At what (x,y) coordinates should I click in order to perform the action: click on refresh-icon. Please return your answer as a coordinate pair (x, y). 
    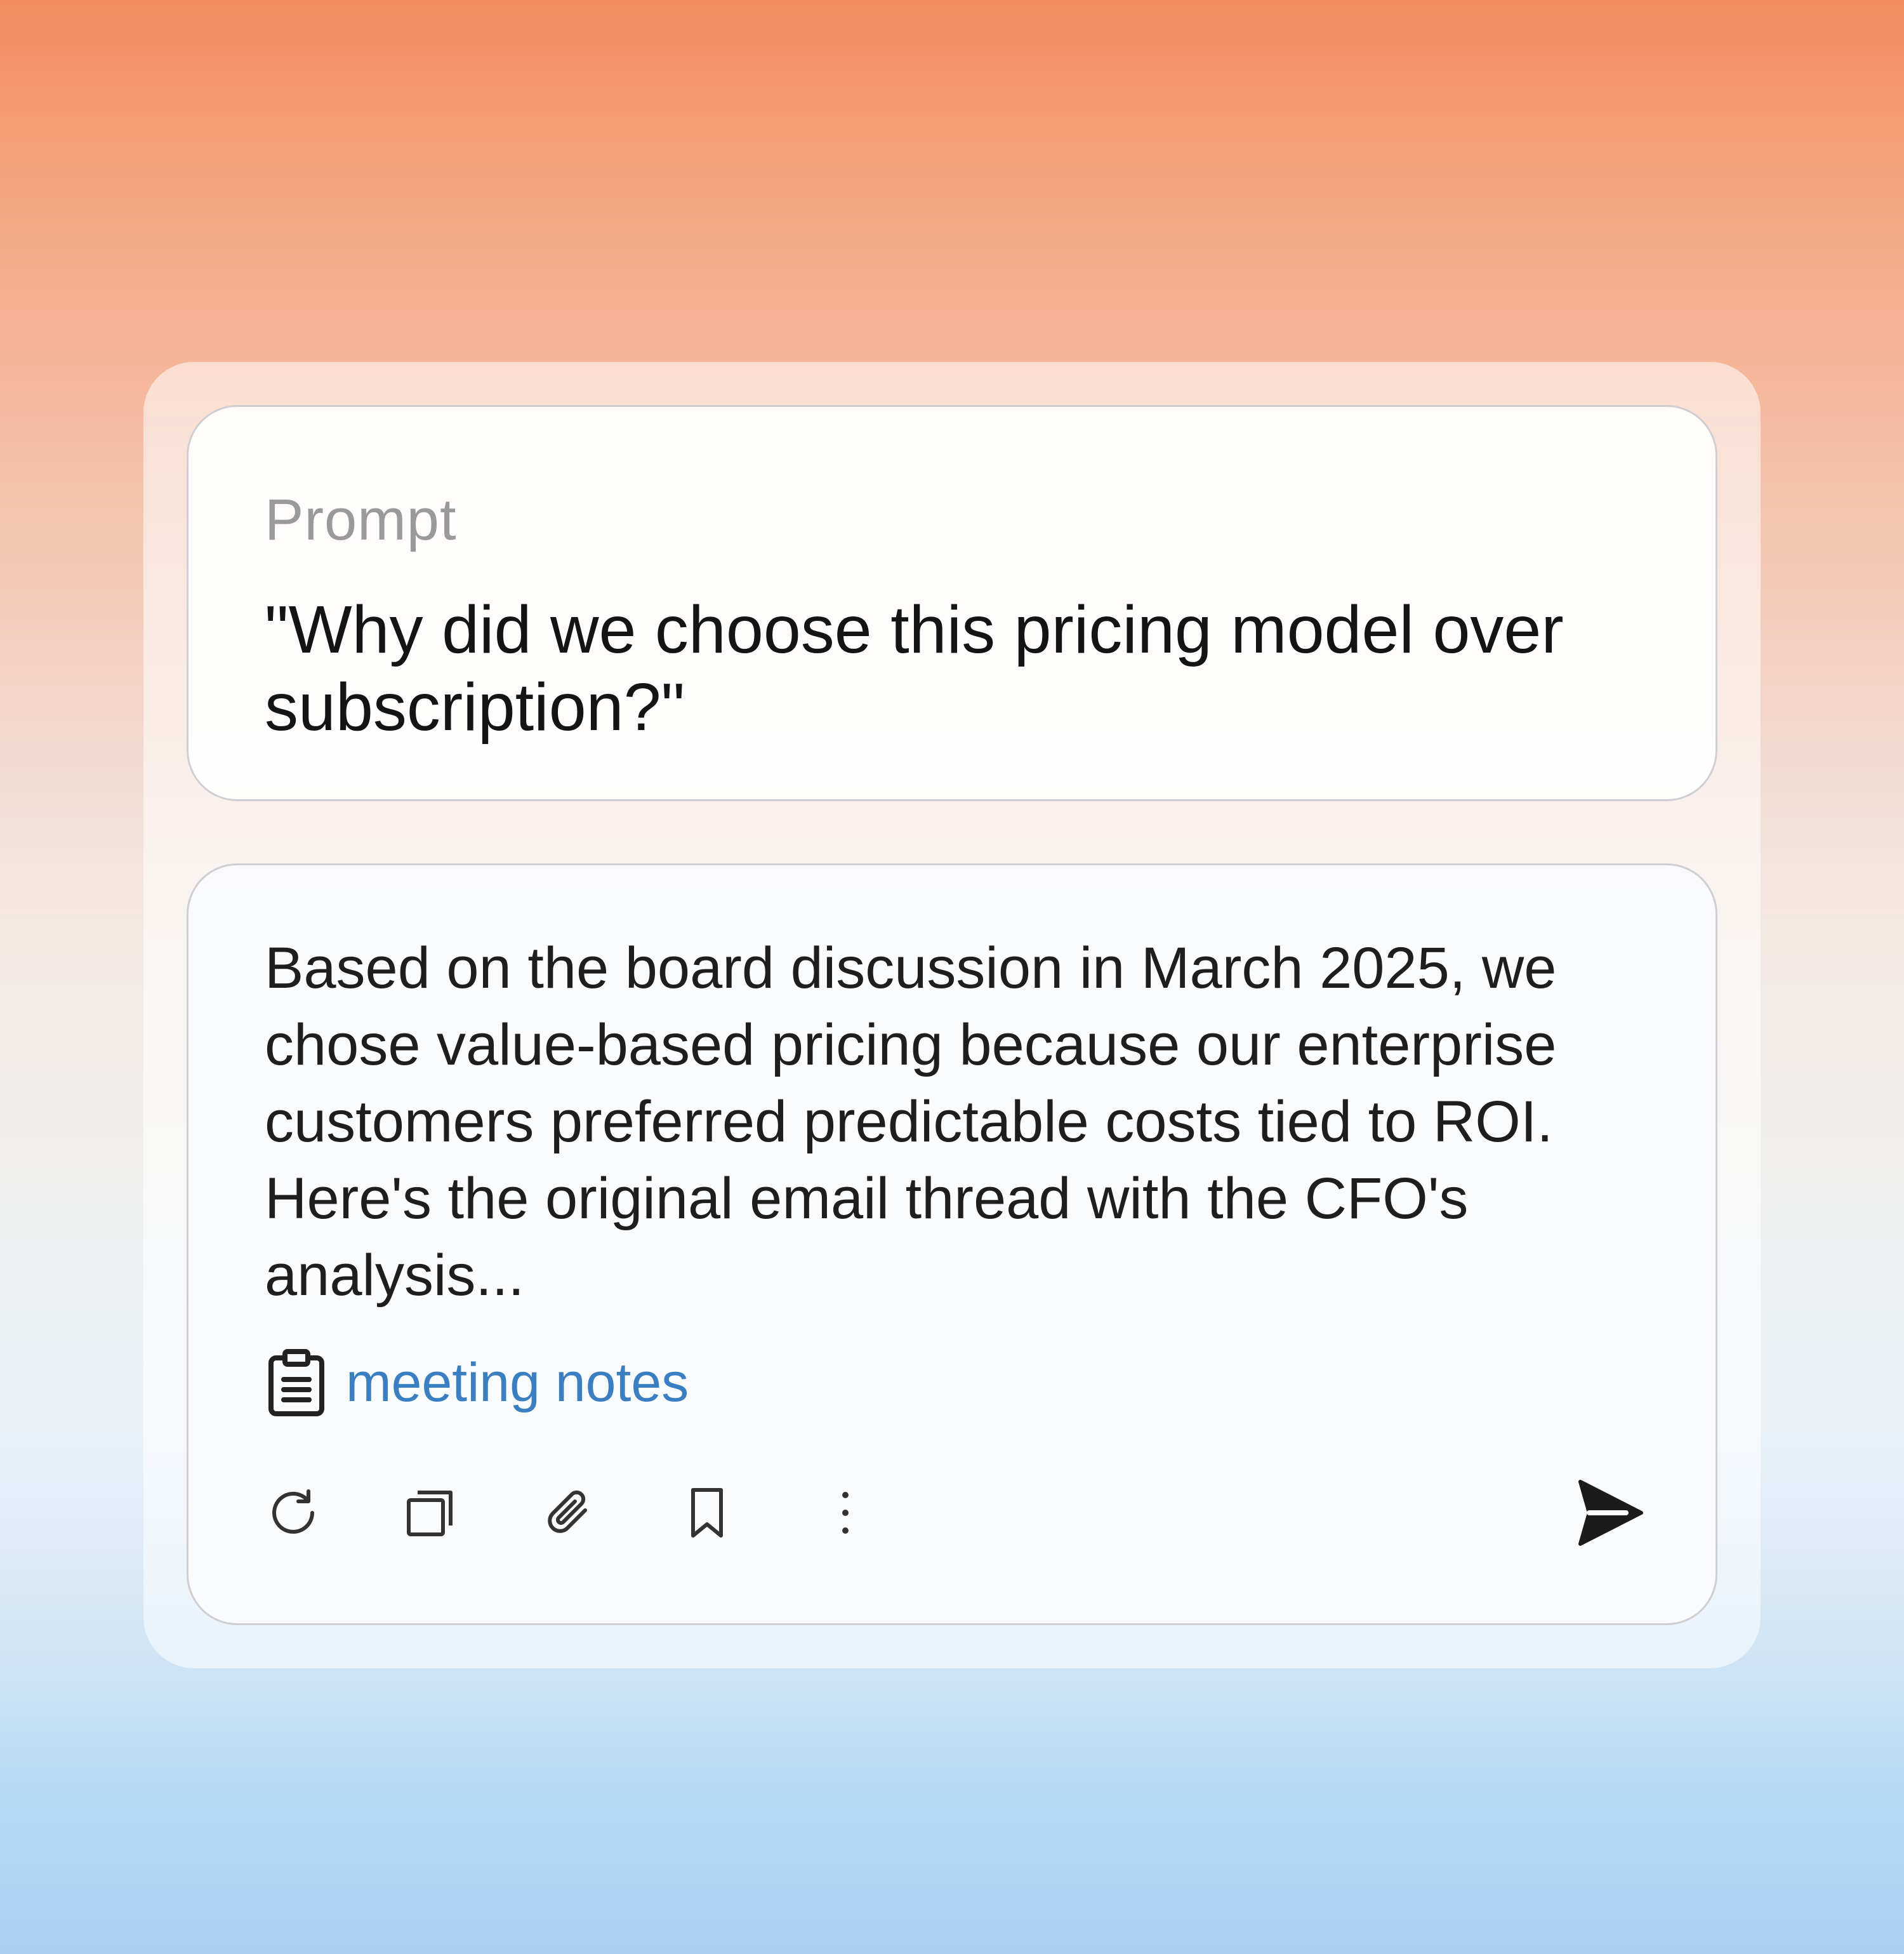
    Looking at the image, I should click on (293, 1512).